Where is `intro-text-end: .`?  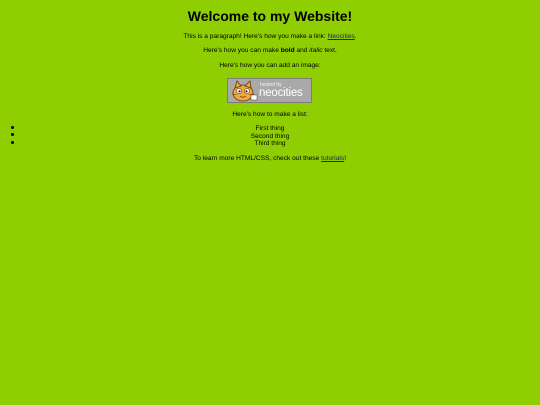
intro-text-end: . is located at coordinates (355, 36).